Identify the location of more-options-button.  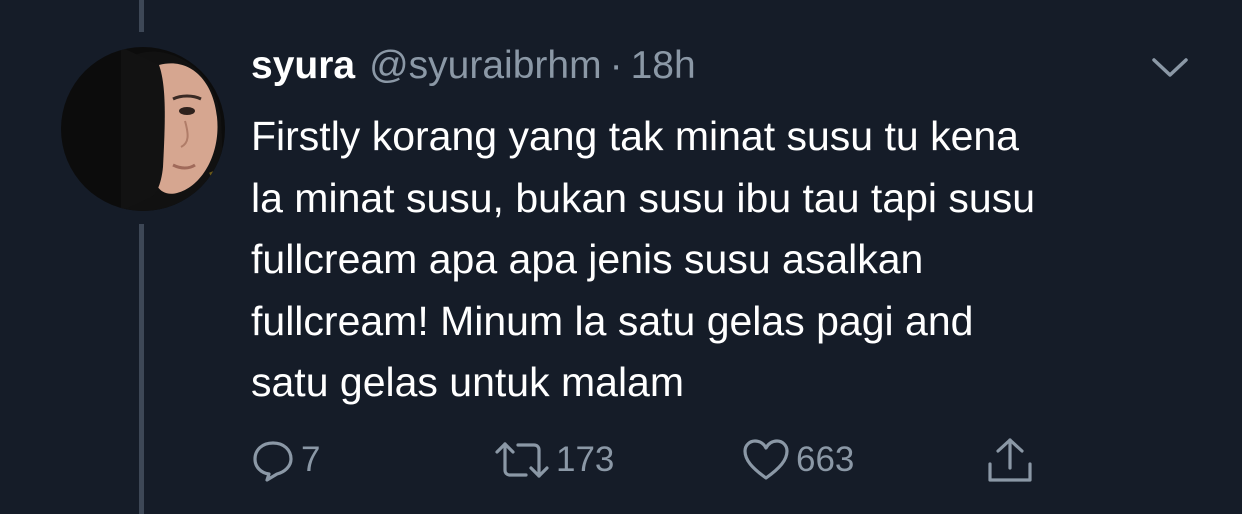
(1170, 68).